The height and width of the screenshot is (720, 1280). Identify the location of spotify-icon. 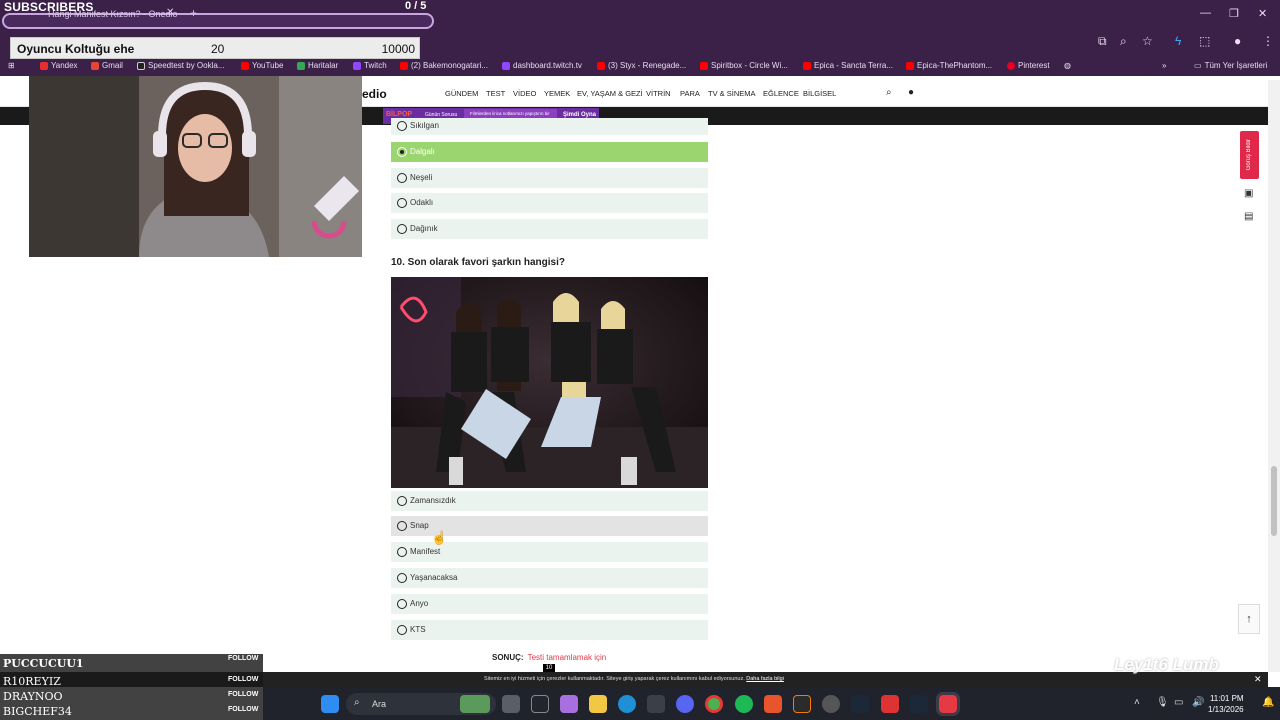
(744, 704).